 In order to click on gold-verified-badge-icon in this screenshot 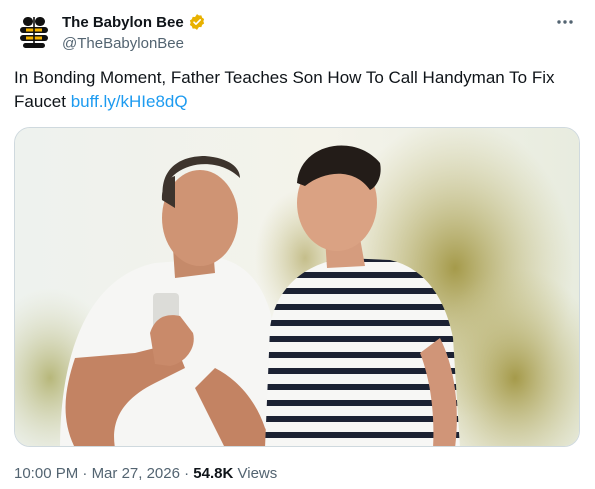, I will do `click(197, 22)`.